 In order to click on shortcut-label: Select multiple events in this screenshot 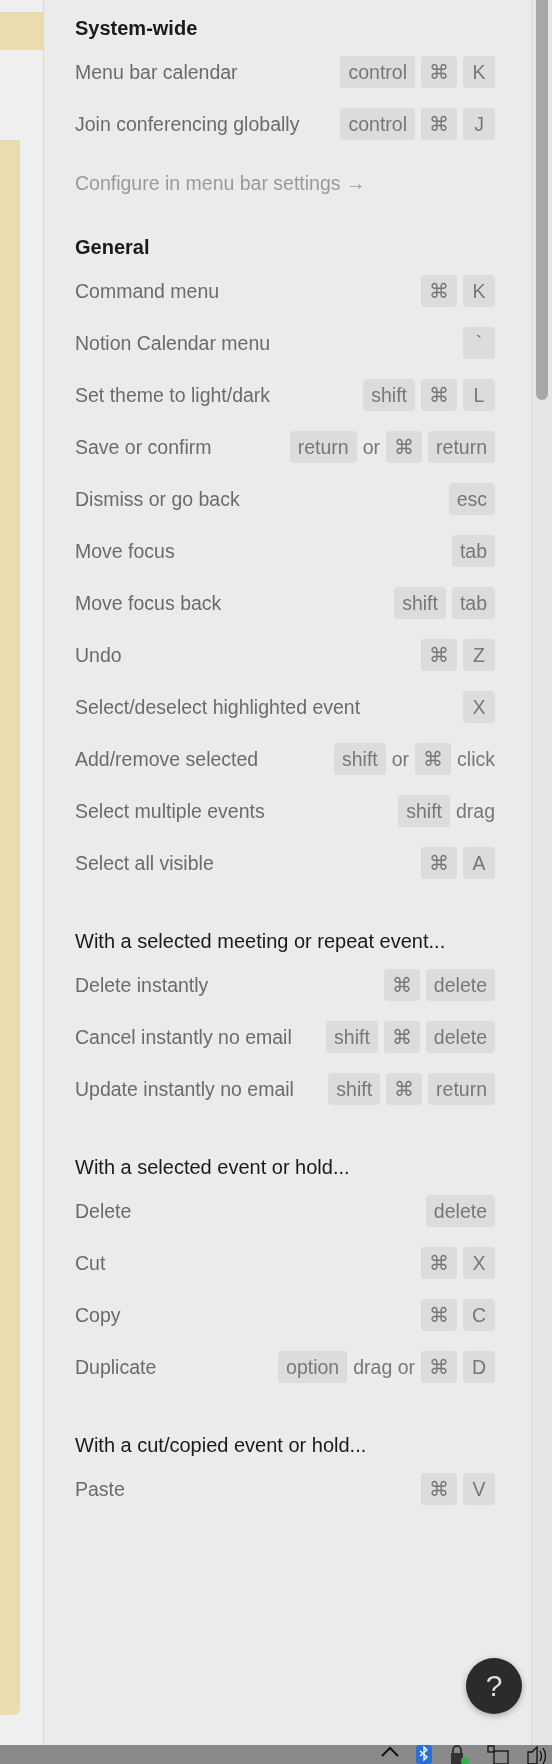, I will do `click(170, 811)`.